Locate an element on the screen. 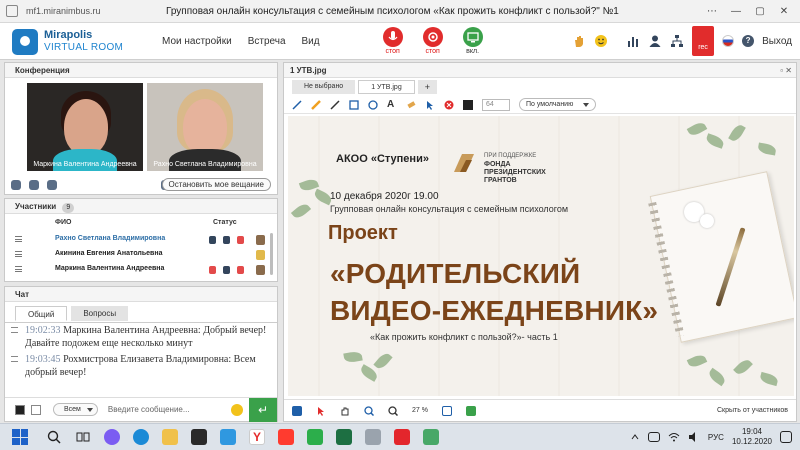 The image size is (800, 450). fullscreen-icon is located at coordinates (470, 410).